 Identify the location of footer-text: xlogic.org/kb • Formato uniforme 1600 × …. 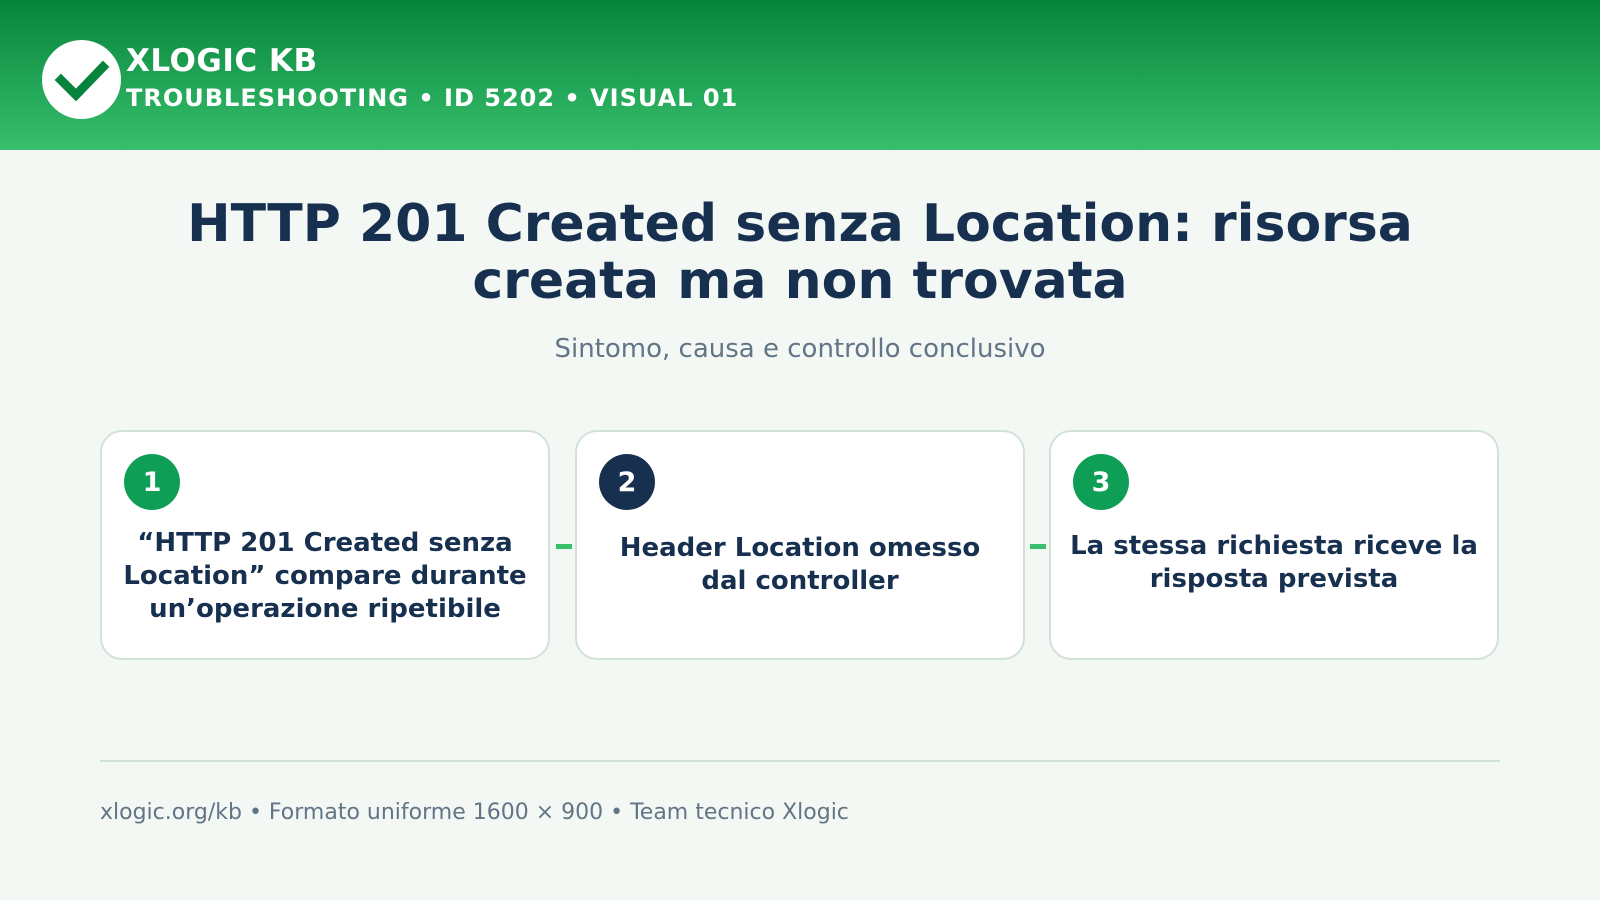
(474, 812).